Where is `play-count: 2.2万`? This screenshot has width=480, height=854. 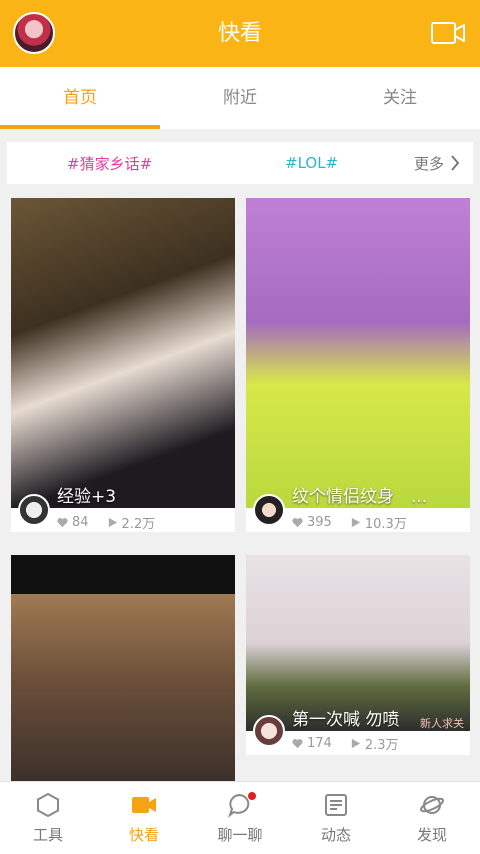
play-count: 2.2万 is located at coordinates (138, 524).